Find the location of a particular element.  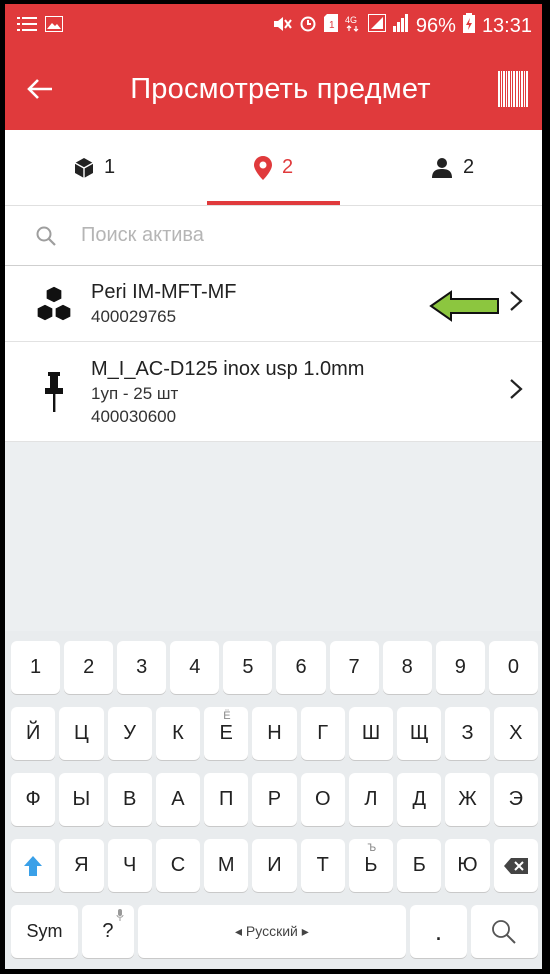

tab-locations: 2 is located at coordinates (273, 167).